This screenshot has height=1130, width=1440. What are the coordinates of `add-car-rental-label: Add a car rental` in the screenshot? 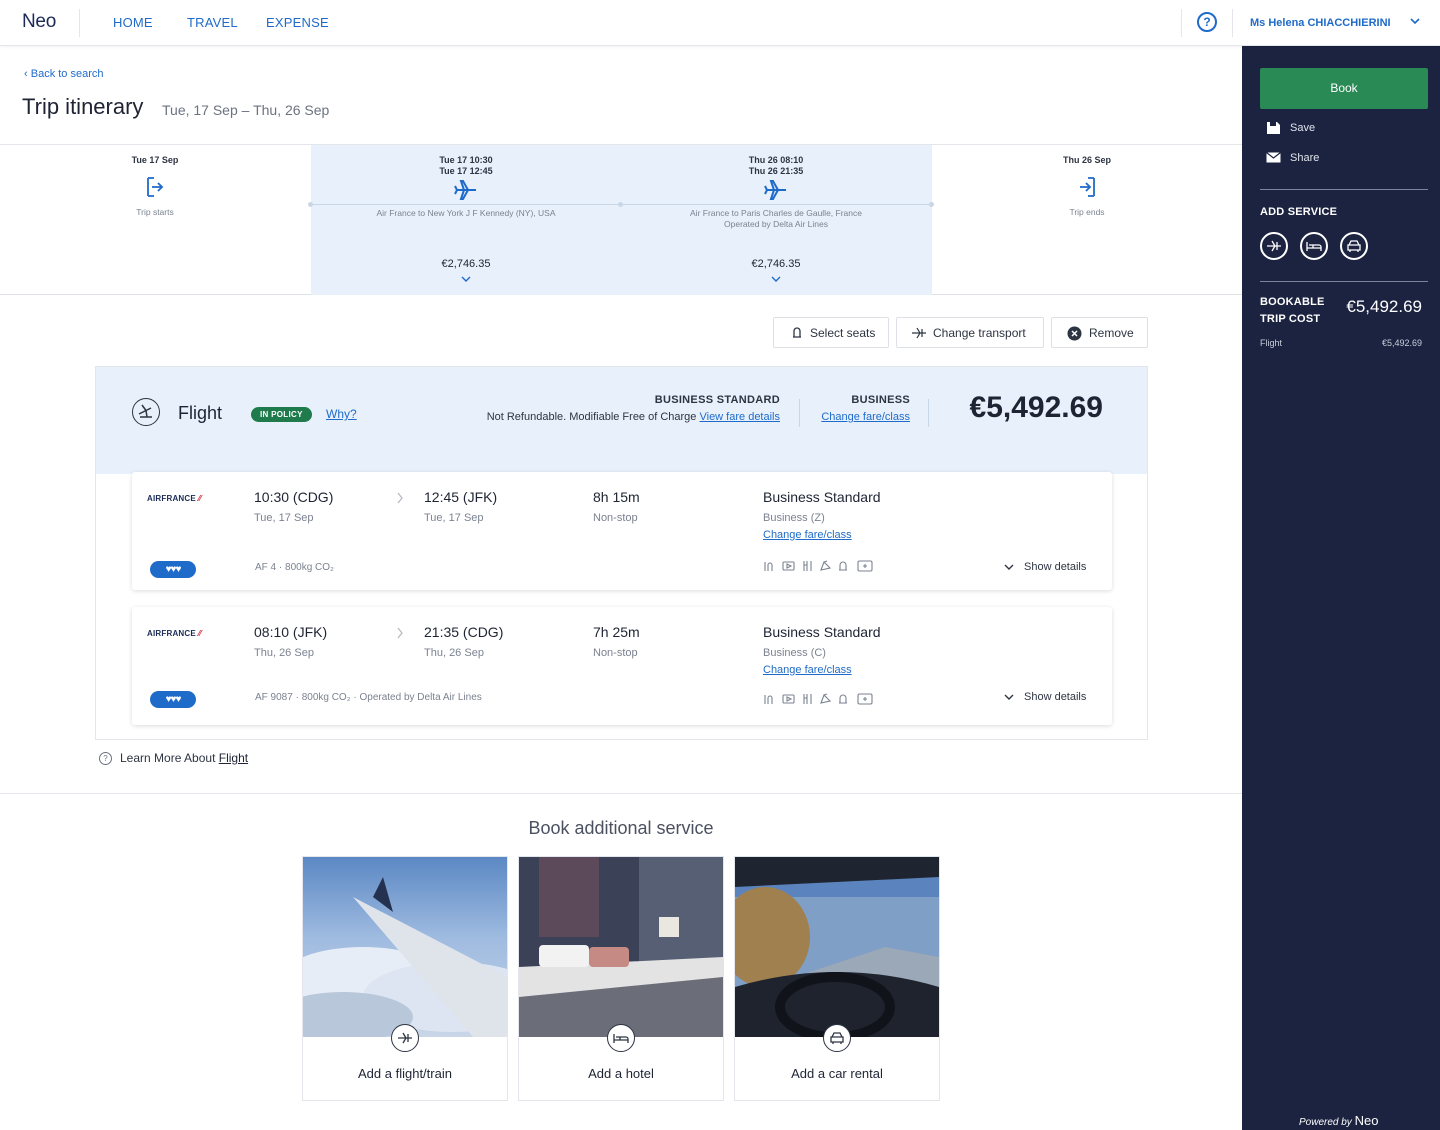 It's located at (837, 1073).